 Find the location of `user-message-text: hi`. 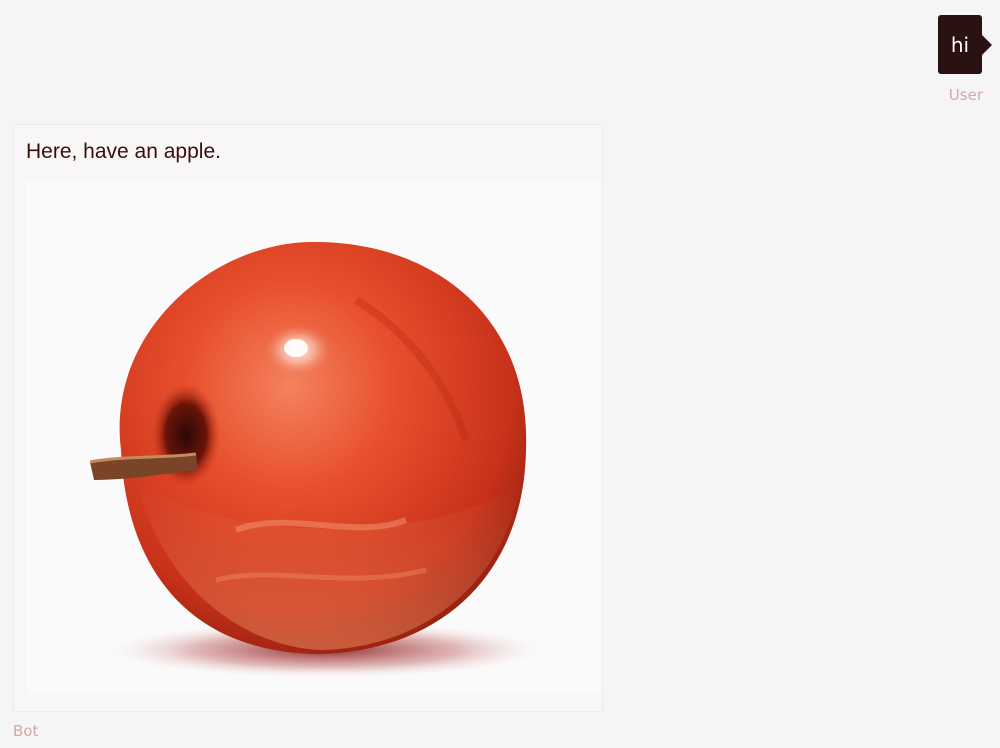

user-message-text: hi is located at coordinates (960, 44).